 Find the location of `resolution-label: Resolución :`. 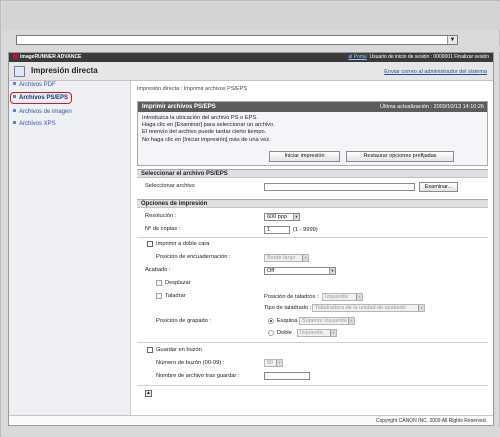

resolution-label: Resolución : is located at coordinates (161, 216).